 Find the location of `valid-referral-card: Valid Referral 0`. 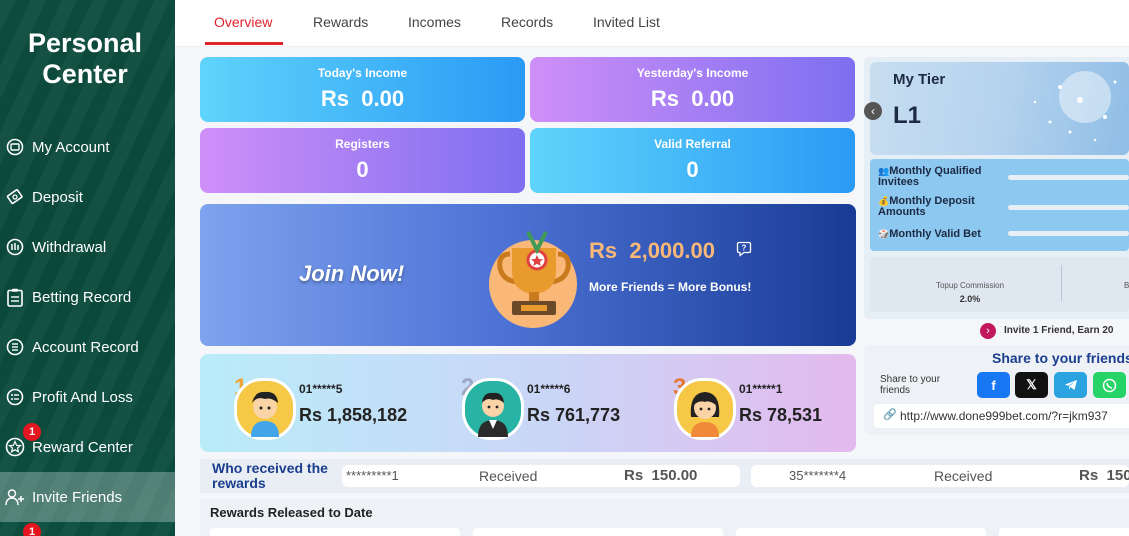

valid-referral-card: Valid Referral 0 is located at coordinates (692, 160).